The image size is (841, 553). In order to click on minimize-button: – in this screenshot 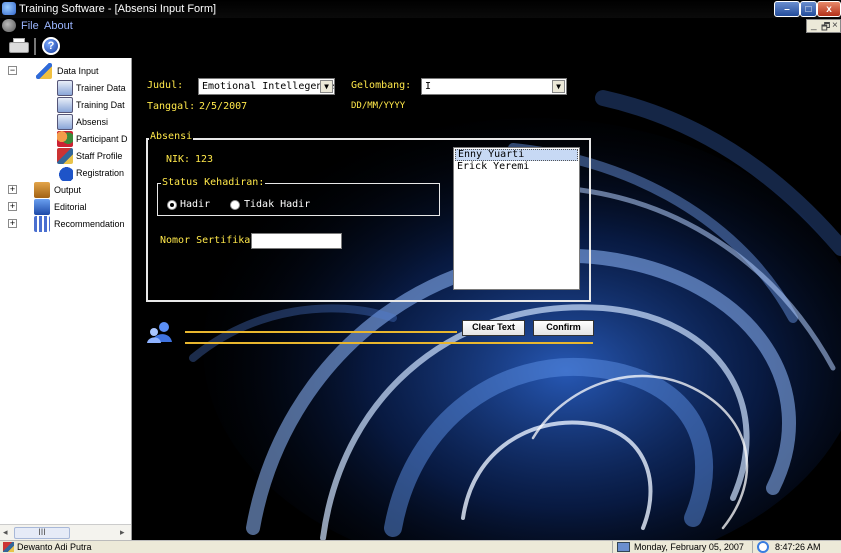, I will do `click(787, 9)`.